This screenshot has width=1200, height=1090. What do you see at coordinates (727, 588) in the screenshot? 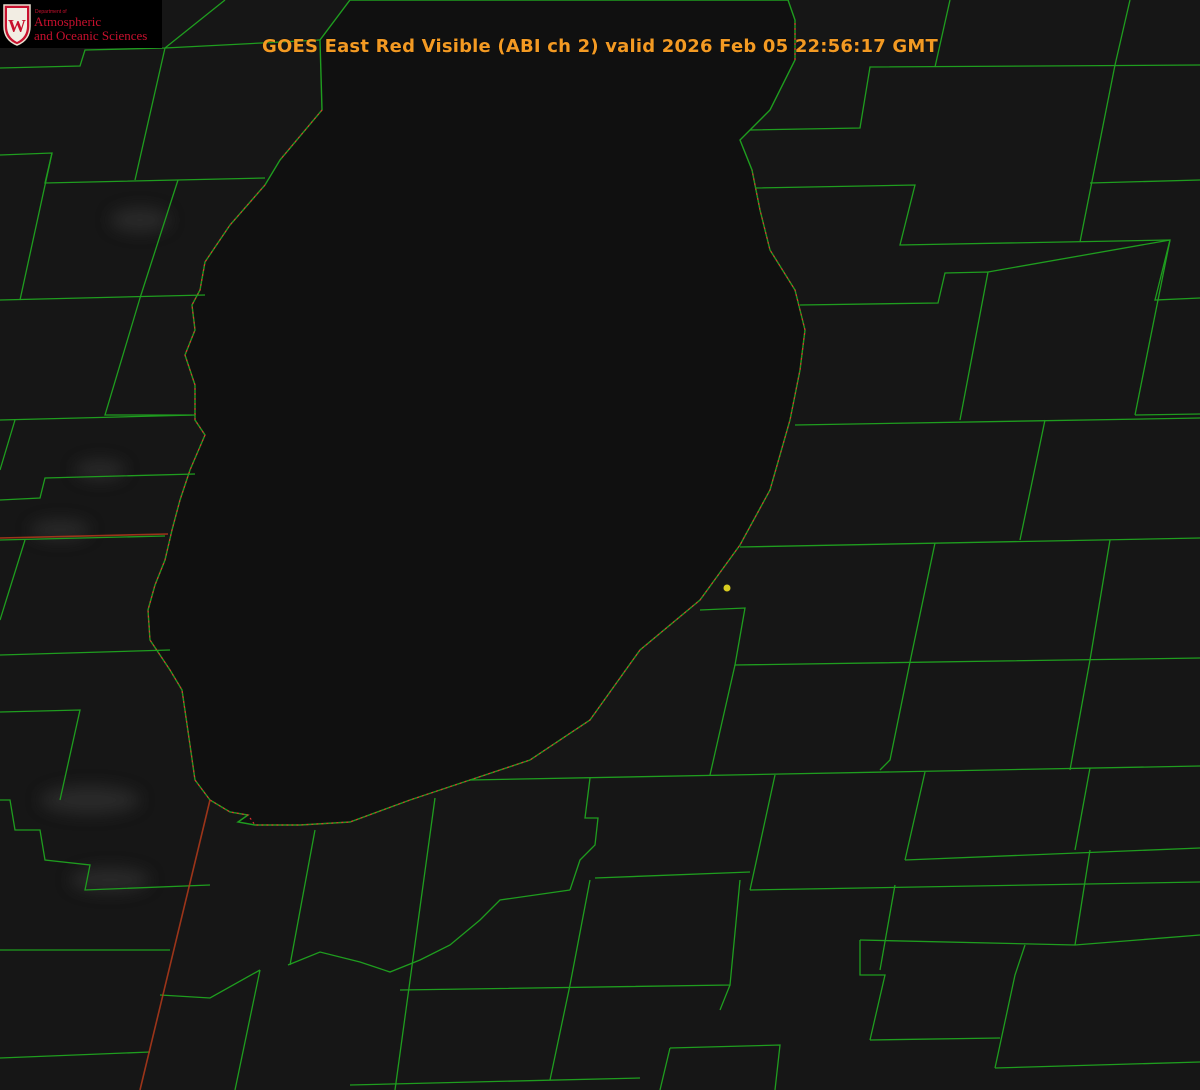
I see `station-marker` at bounding box center [727, 588].